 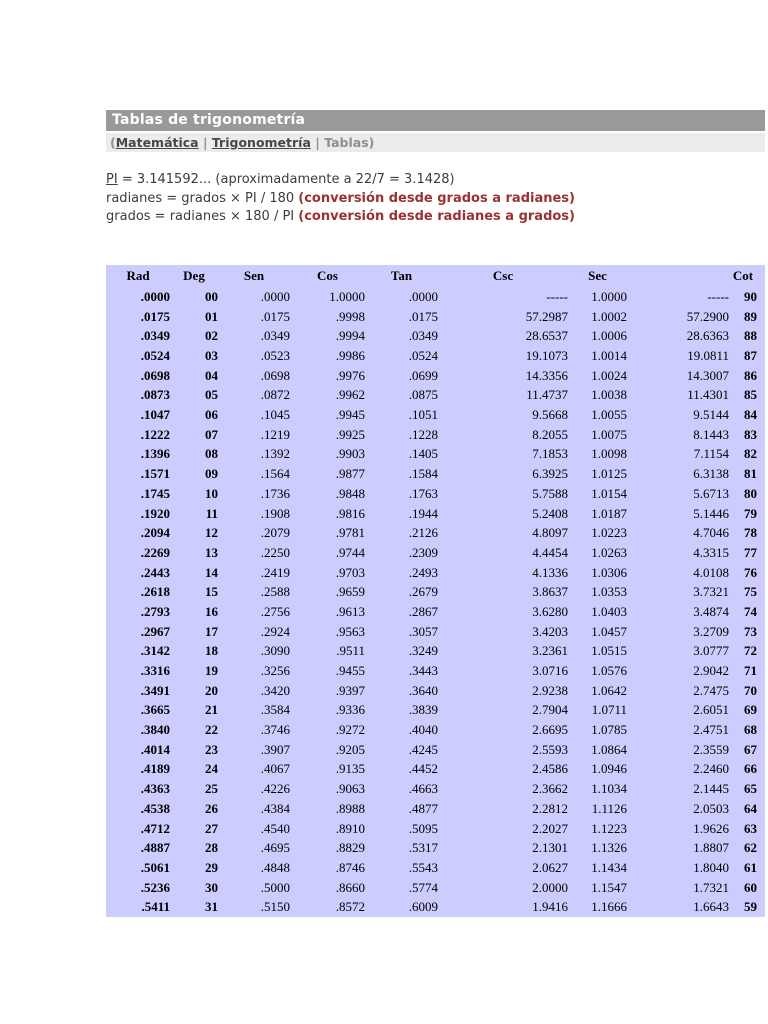 What do you see at coordinates (155, 749) in the screenshot?
I see `table-cell-rad: .4014` at bounding box center [155, 749].